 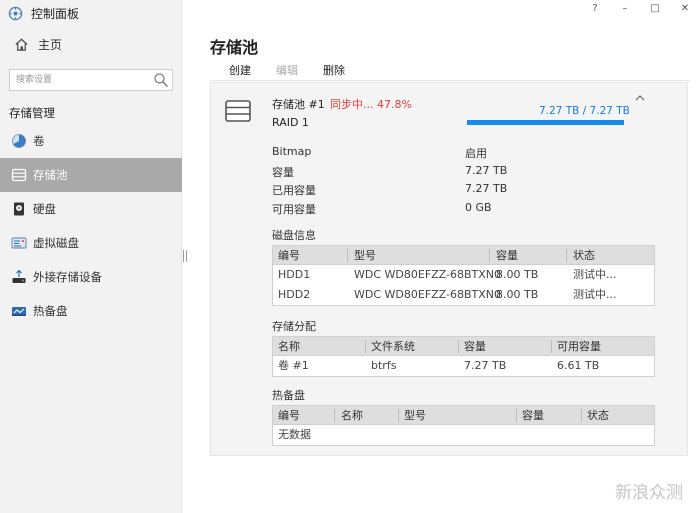 What do you see at coordinates (238, 111) in the screenshot?
I see `storage-pool-icon` at bounding box center [238, 111].